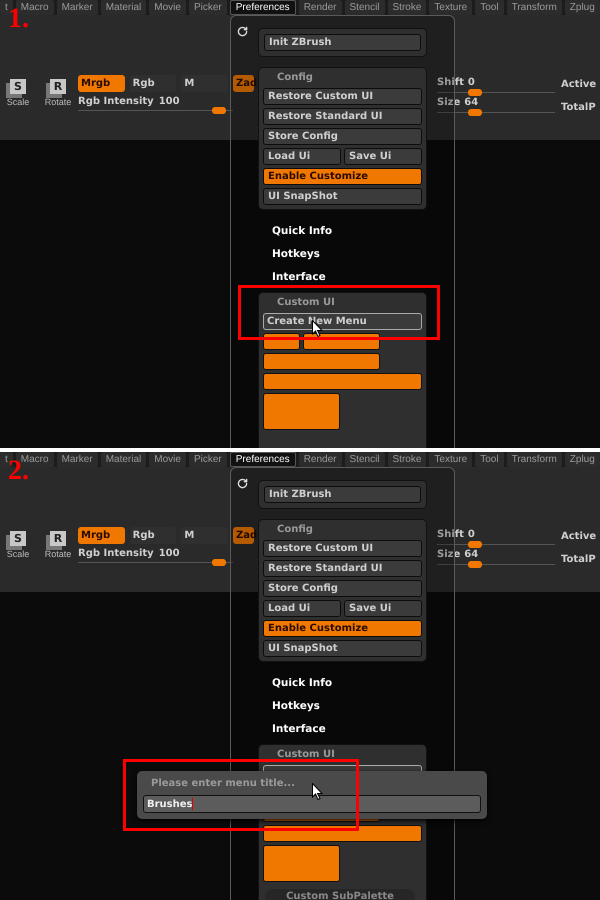 Image resolution: width=600 pixels, height=900 pixels. Describe the element at coordinates (312, 804) in the screenshot. I see `menu-title-input: Brushes` at that location.